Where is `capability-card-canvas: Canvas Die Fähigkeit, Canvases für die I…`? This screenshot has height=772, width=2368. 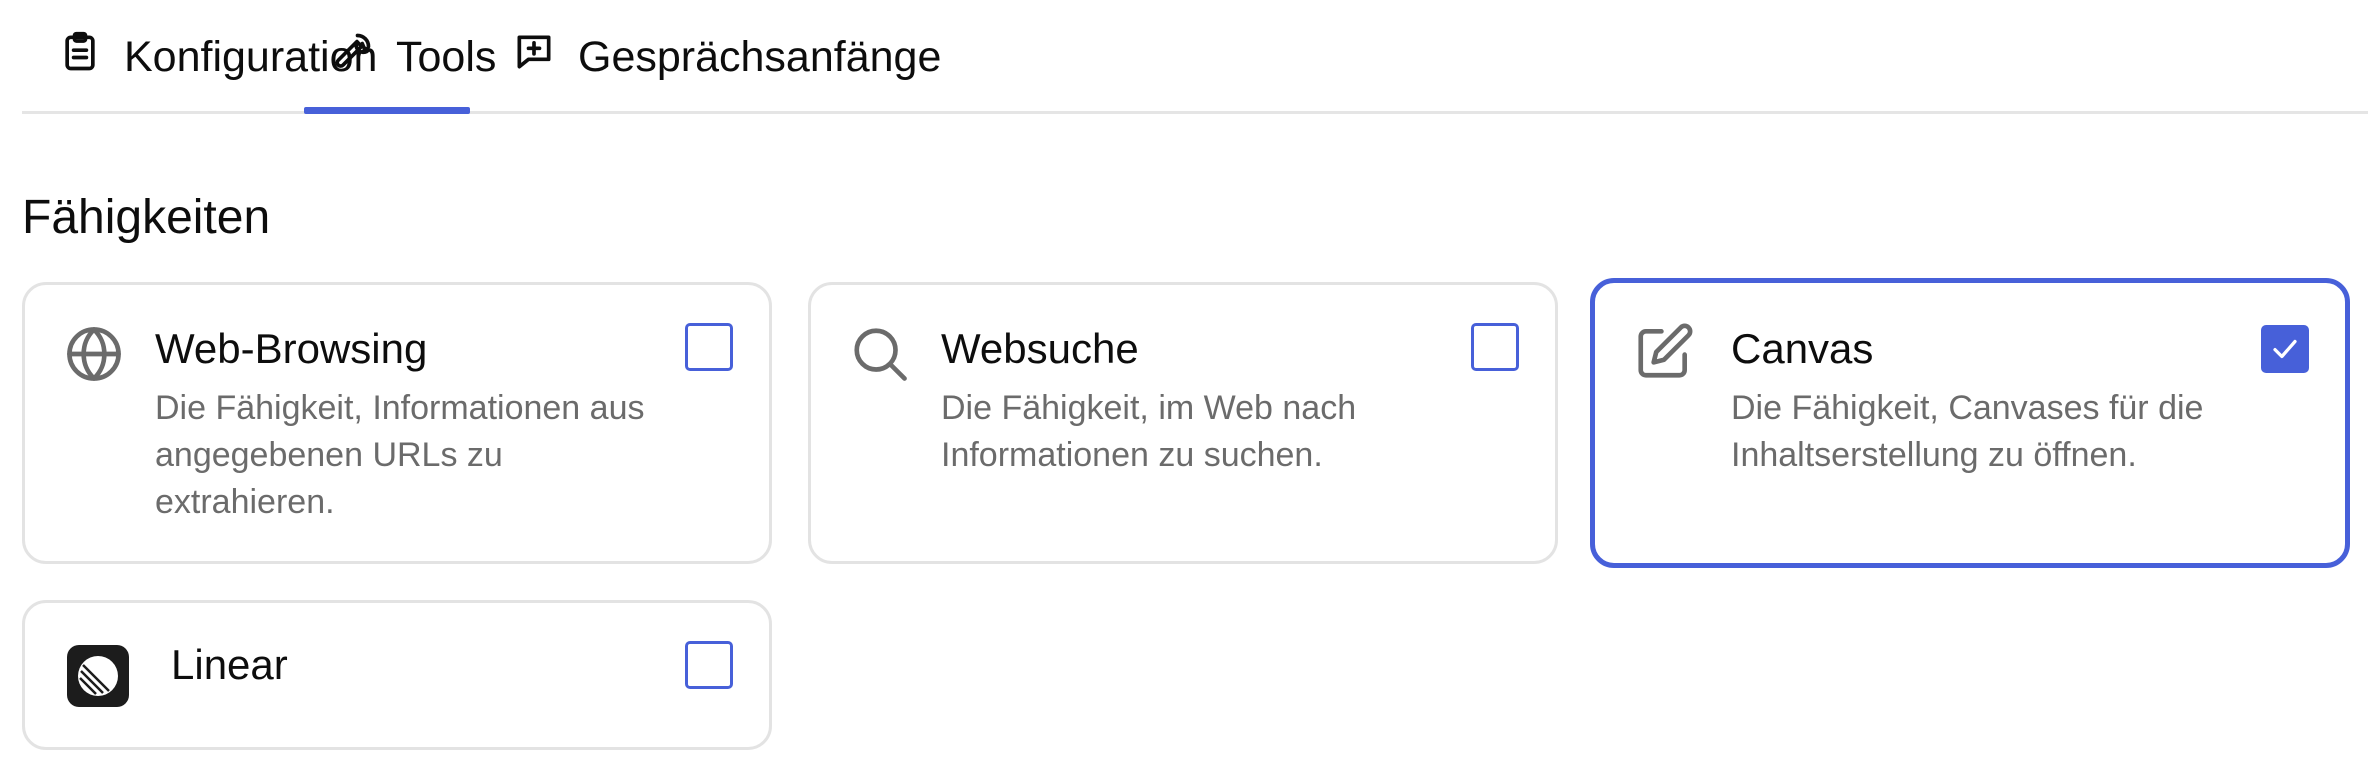 capability-card-canvas: Canvas Die Fähigkeit, Canvases für die I… is located at coordinates (1970, 423).